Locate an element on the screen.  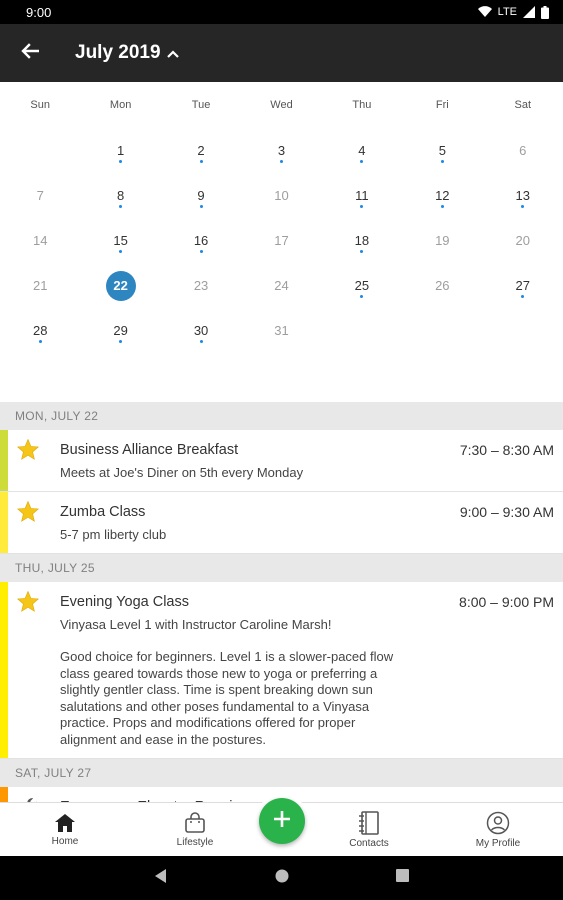
day-cell: 10 is located at coordinates (281, 195).